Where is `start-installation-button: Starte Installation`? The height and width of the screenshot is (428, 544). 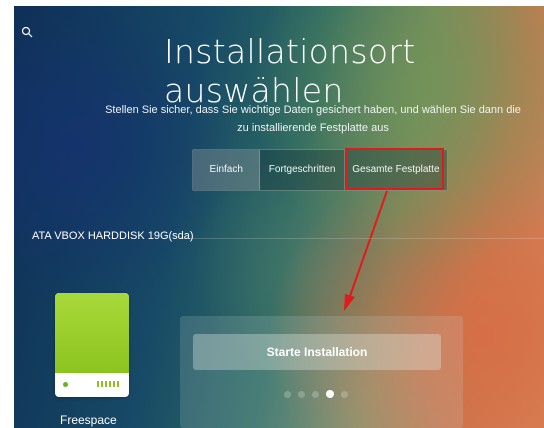 start-installation-button: Starte Installation is located at coordinates (317, 352).